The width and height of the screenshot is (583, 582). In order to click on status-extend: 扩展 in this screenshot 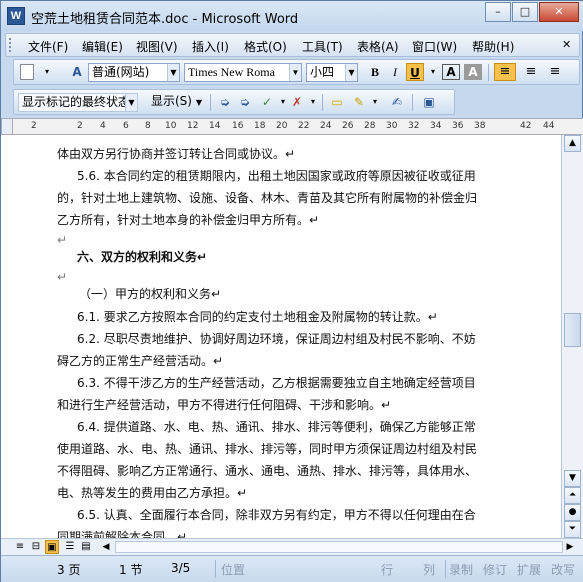, I will do `click(529, 569)`.